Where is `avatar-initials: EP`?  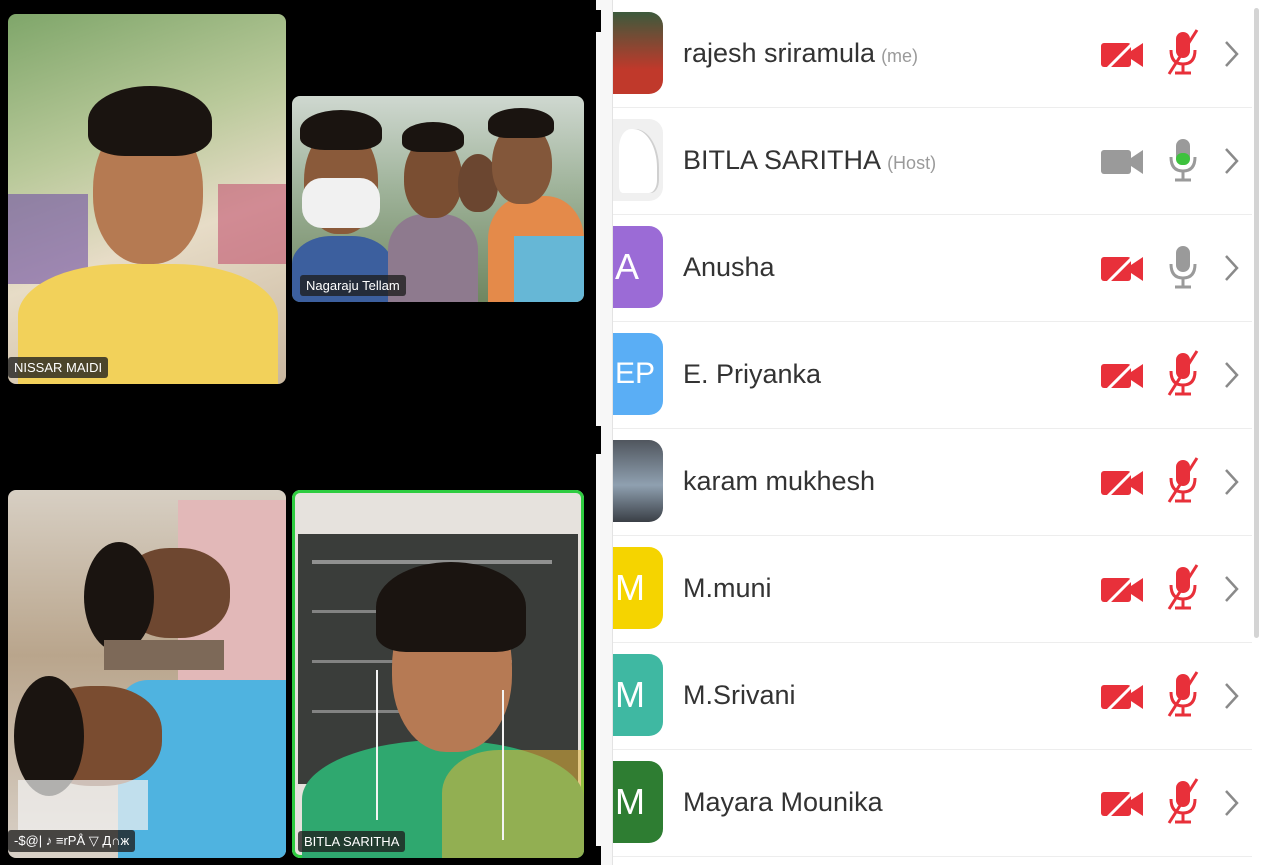
avatar-initials: EP is located at coordinates (635, 373).